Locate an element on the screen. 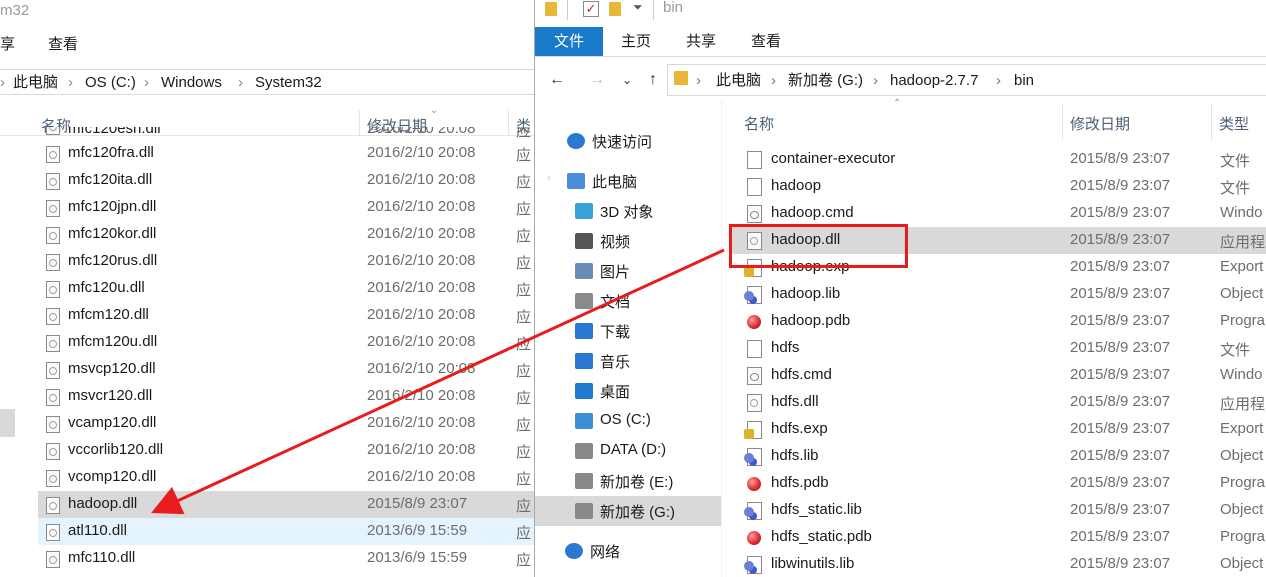  list-item: hdfs.pdb 2015/8/9 23:07 Progra is located at coordinates (998, 483).